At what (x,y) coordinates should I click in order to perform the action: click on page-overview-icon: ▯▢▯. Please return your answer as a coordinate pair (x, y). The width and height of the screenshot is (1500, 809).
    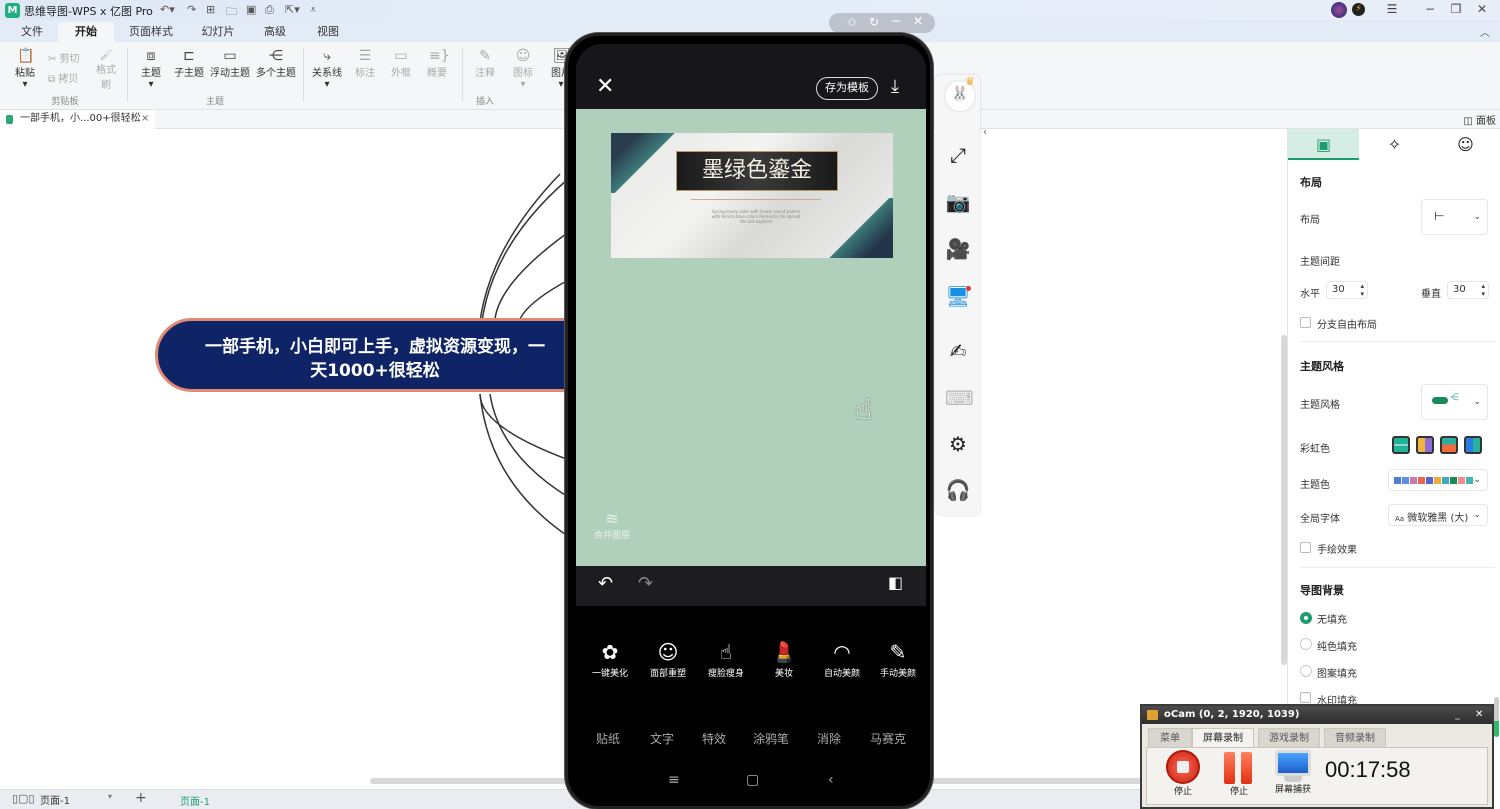
    Looking at the image, I should click on (23, 798).